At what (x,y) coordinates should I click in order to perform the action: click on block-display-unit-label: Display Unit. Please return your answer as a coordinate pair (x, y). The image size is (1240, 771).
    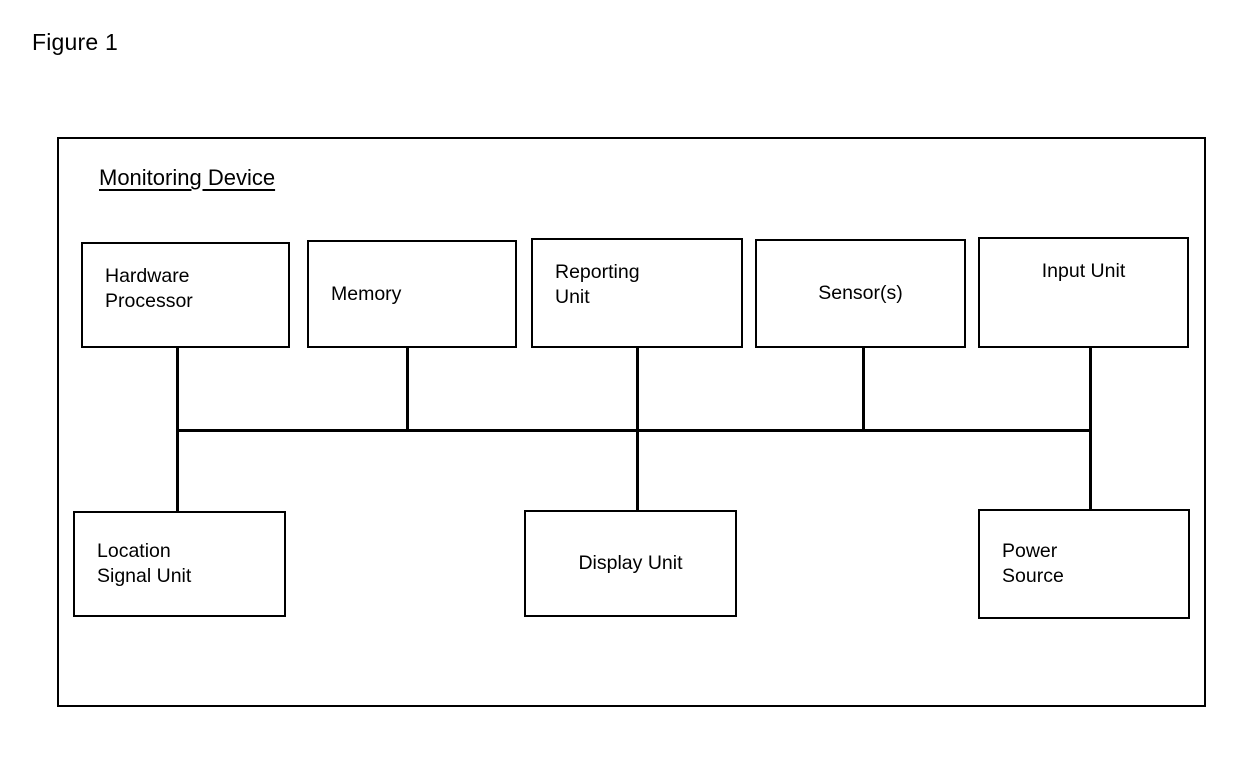
    Looking at the image, I should click on (630, 563).